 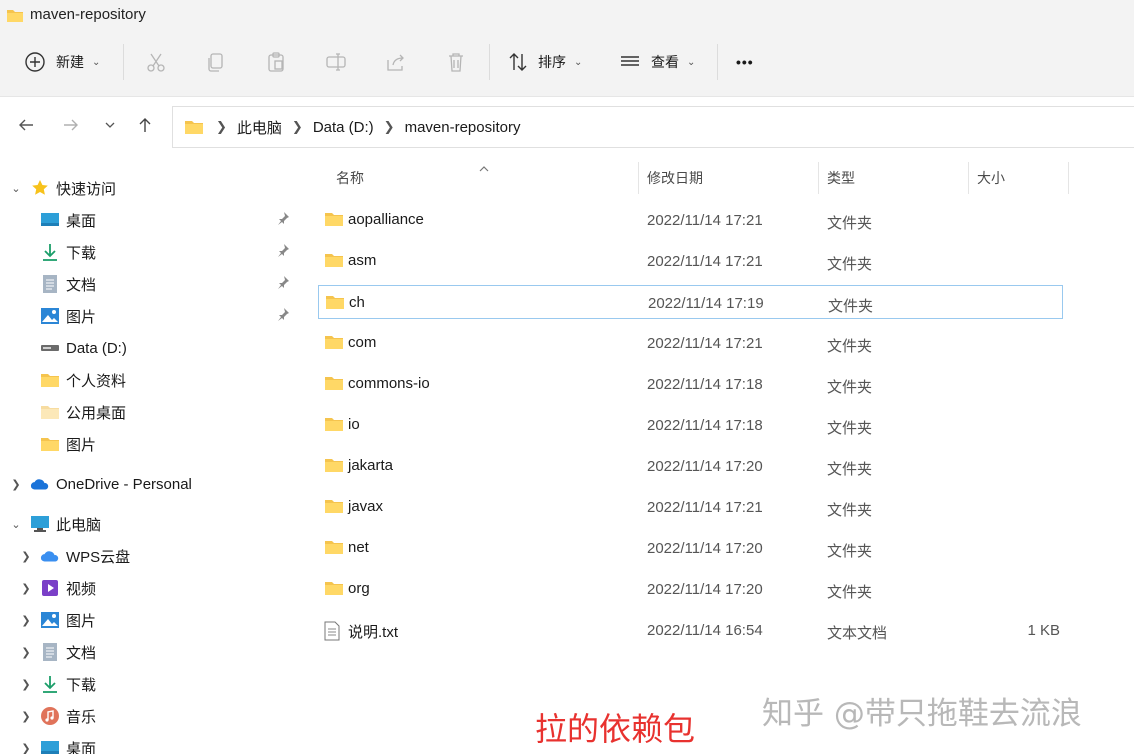 What do you see at coordinates (145, 127) in the screenshot?
I see `up-button` at bounding box center [145, 127].